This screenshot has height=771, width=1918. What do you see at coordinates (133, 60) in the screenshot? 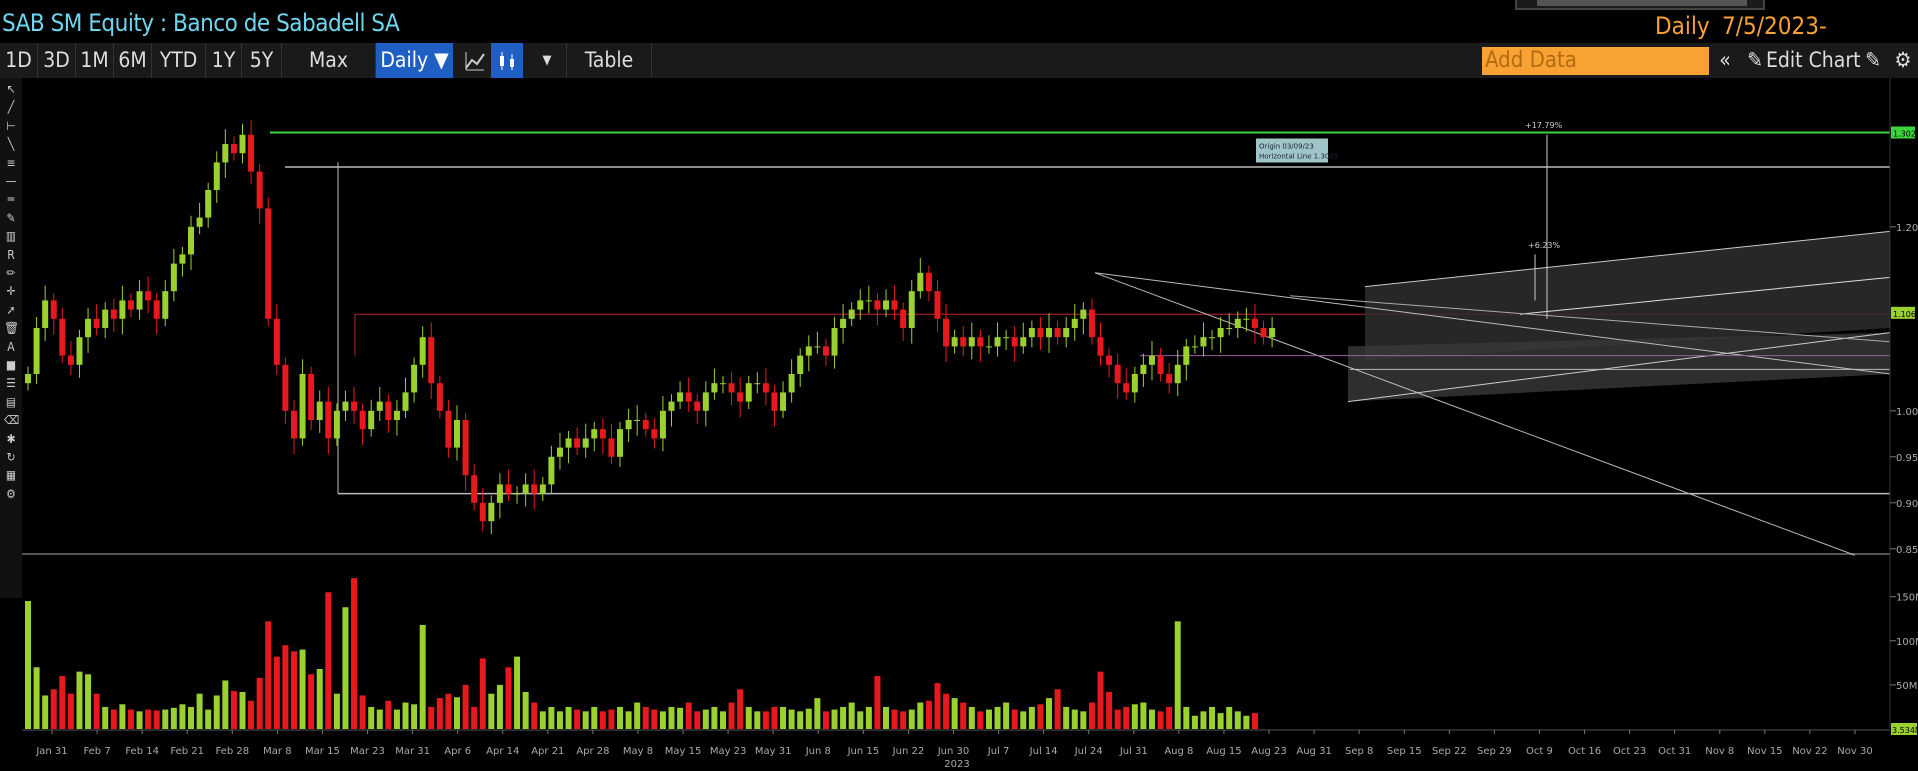
I see `period-6m-button: 6M` at bounding box center [133, 60].